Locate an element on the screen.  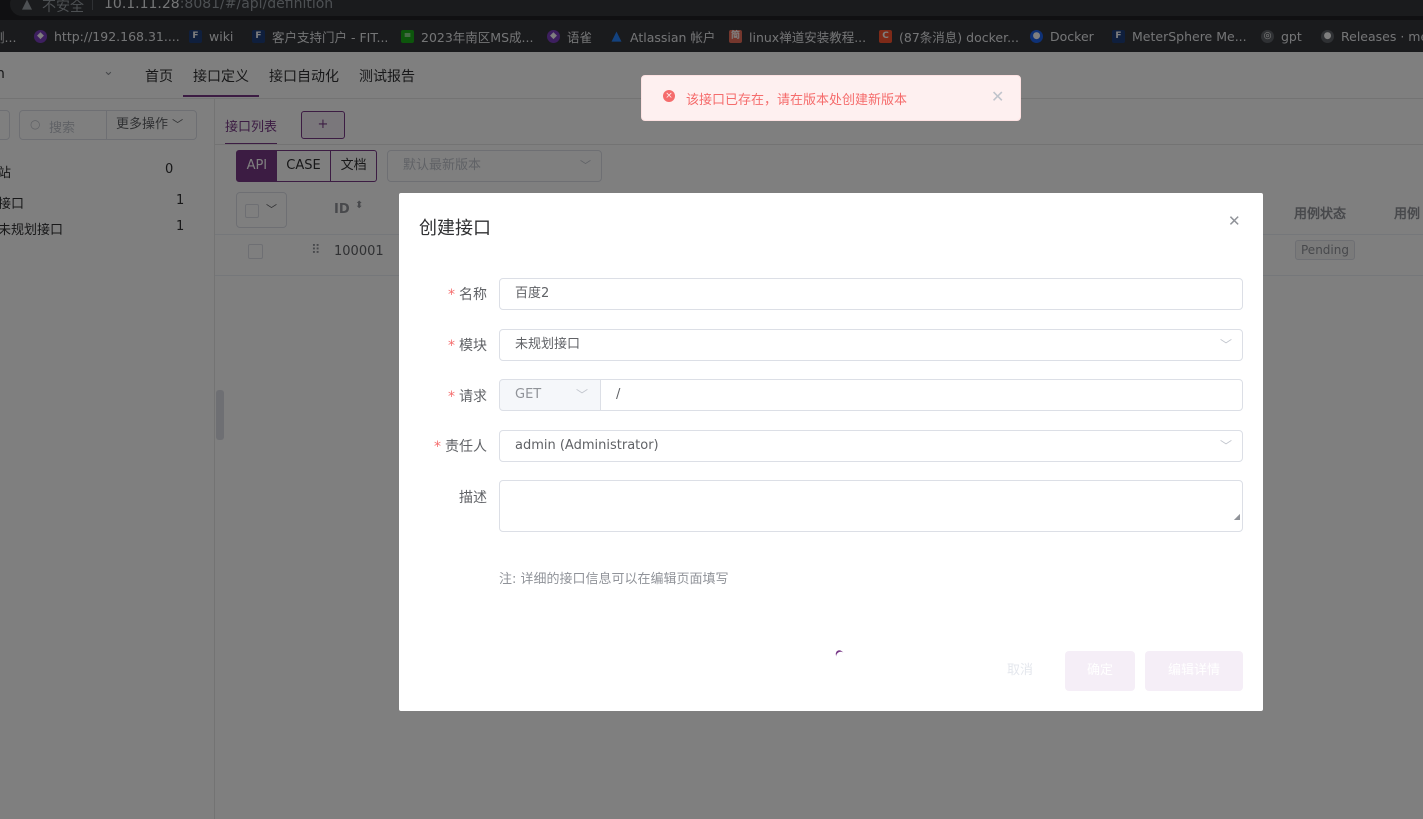
loading-spinner-icon is located at coordinates (840, 655).